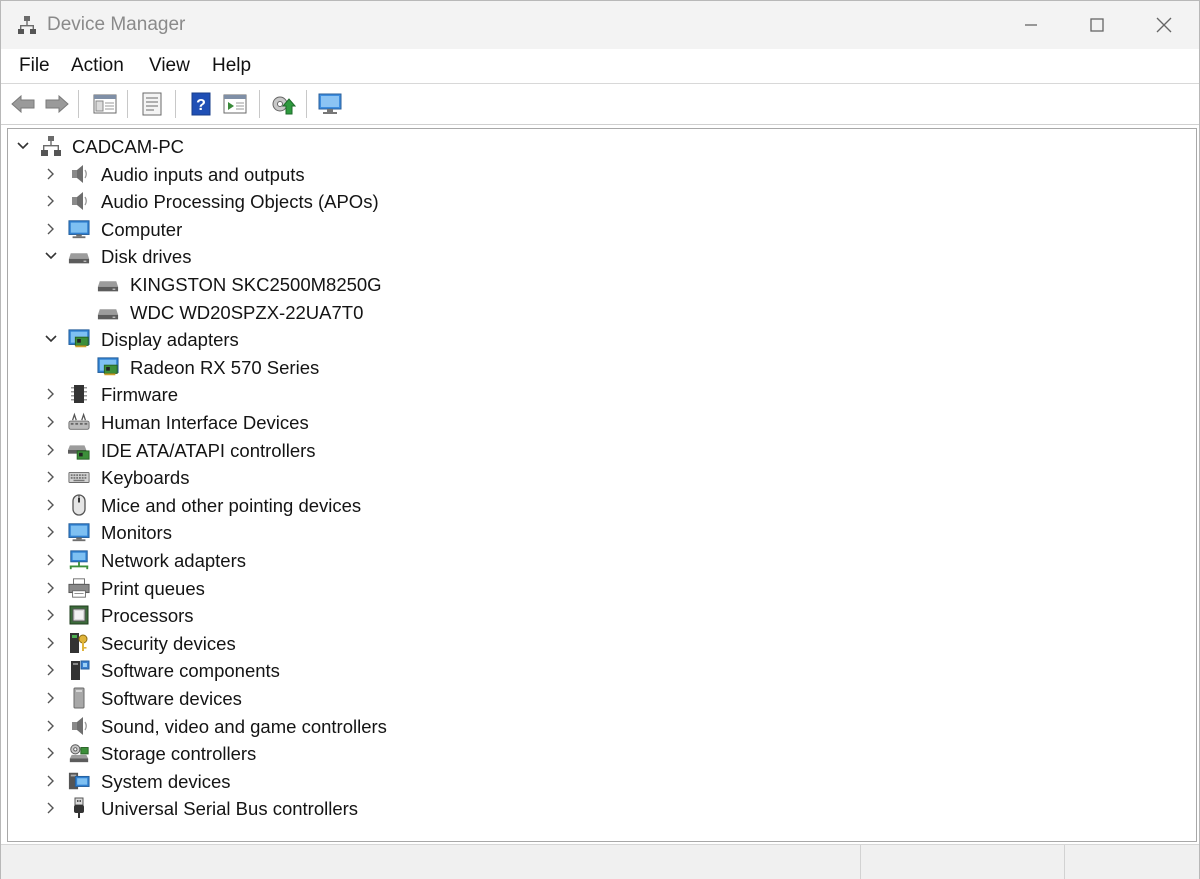 Image resolution: width=1200 pixels, height=879 pixels. What do you see at coordinates (598, 615) in the screenshot?
I see `tree-category-processors: Processors` at bounding box center [598, 615].